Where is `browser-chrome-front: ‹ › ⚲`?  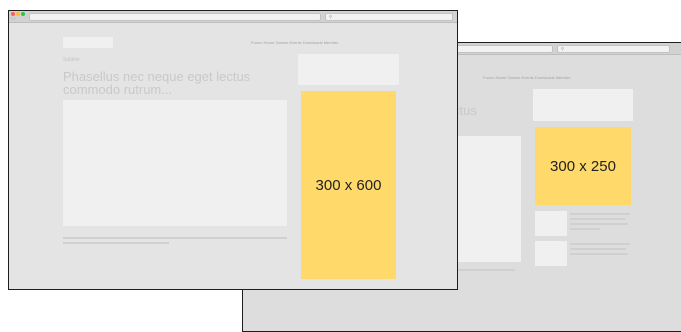
browser-chrome-front: ‹ › ⚲ is located at coordinates (233, 17).